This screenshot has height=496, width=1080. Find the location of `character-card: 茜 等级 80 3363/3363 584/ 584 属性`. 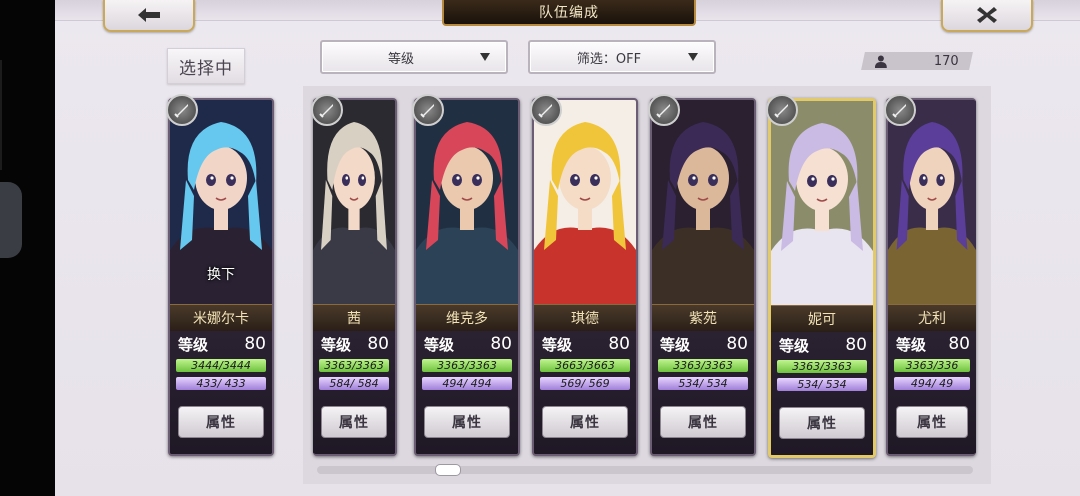

character-card: 茜 等级 80 3363/3363 584/ 584 属性 is located at coordinates (355, 277).